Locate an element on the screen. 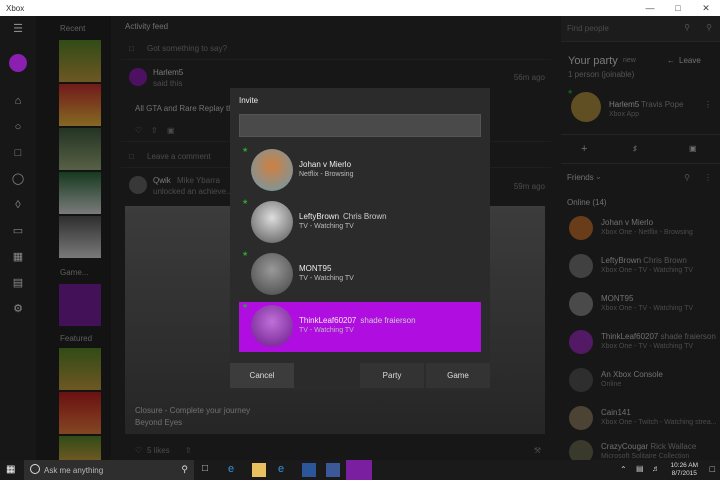 This screenshot has height=480, width=720. trophy-icon: ◊ is located at coordinates (18, 205).